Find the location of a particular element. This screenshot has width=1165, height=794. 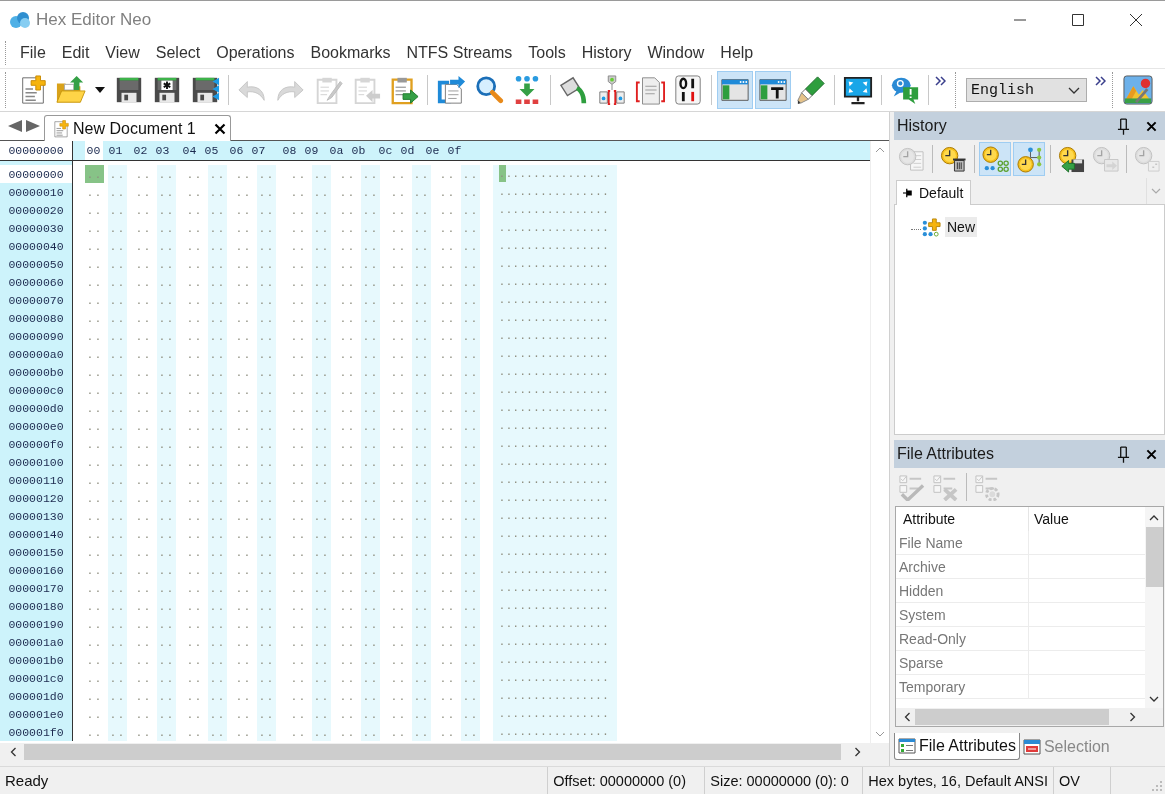

menu-item: Operations is located at coordinates (255, 53).